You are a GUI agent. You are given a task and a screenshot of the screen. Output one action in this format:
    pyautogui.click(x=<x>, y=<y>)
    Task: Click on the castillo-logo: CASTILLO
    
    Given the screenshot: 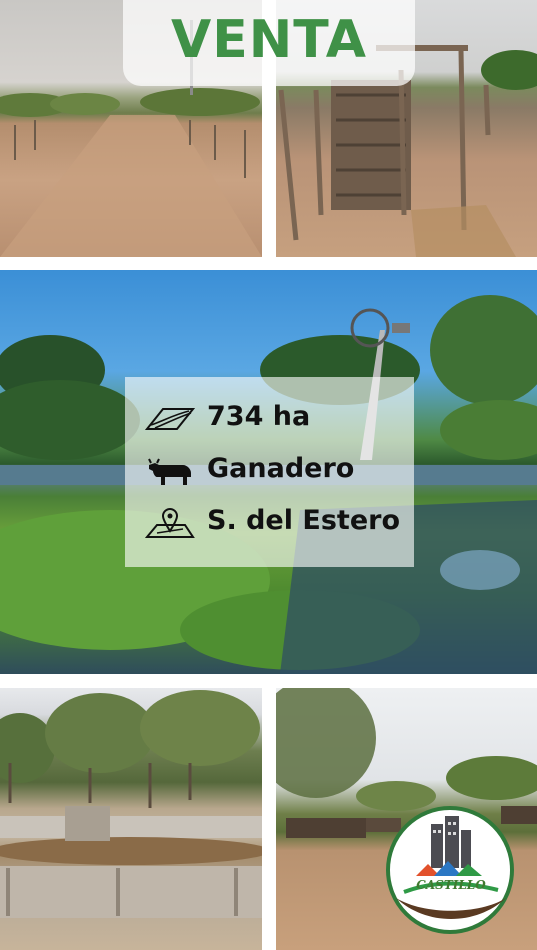 What is the action you would take?
    pyautogui.click(x=451, y=870)
    